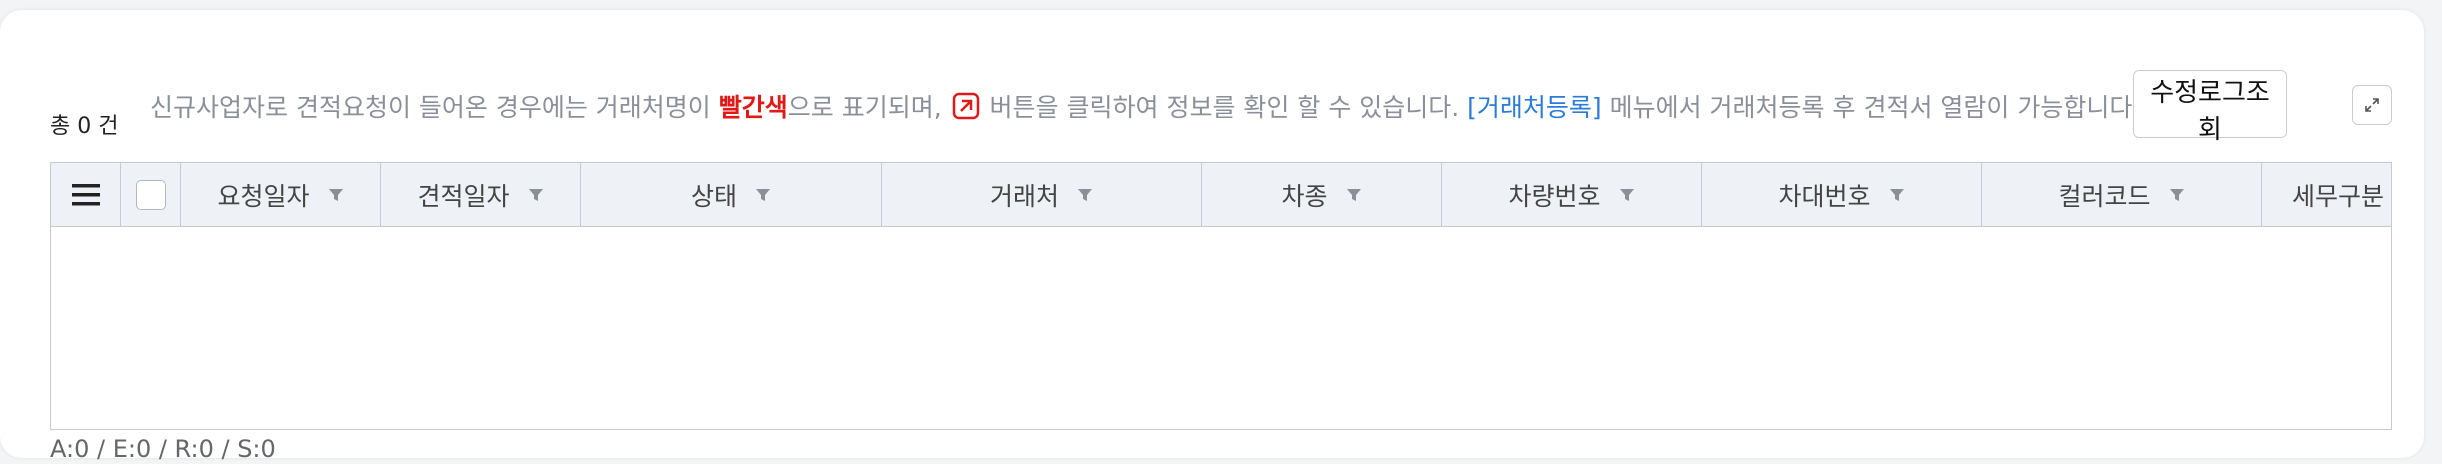 The width and height of the screenshot is (2442, 464). I want to click on select-all-cell, so click(151, 194).